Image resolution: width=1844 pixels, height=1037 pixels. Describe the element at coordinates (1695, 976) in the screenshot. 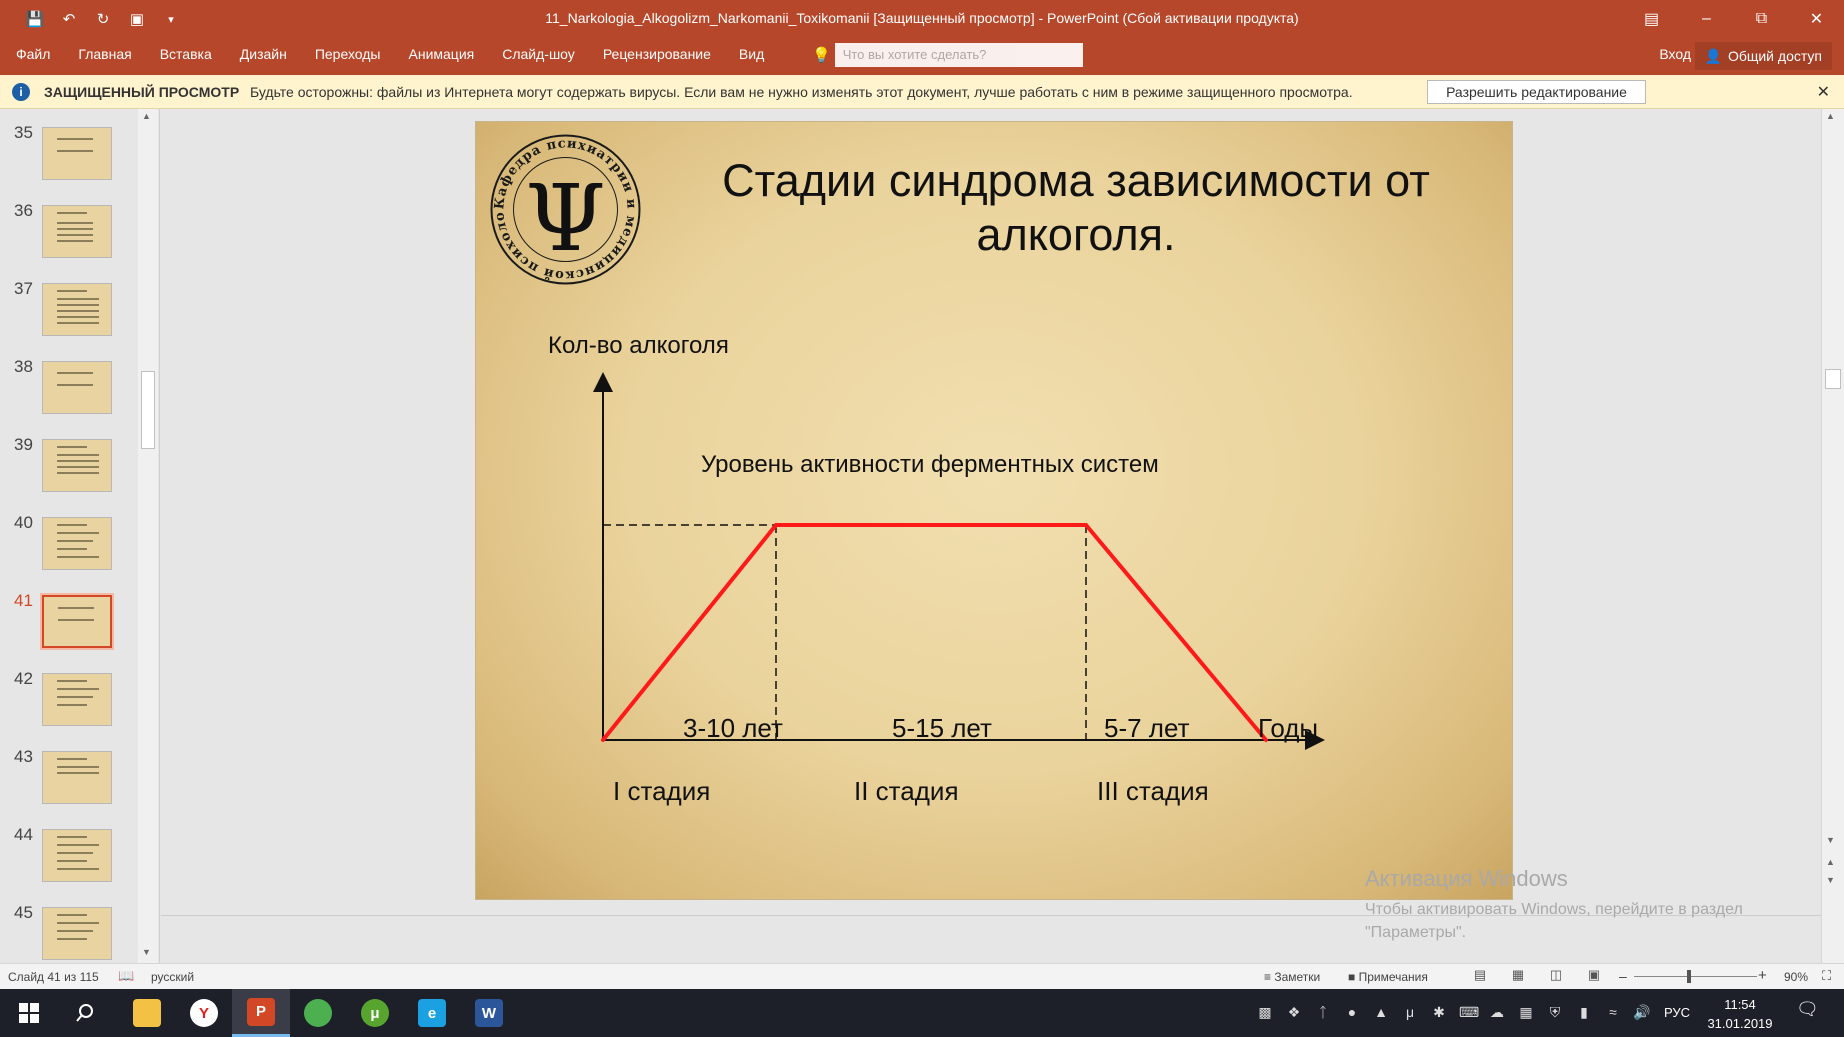

I see `zoom-slider` at that location.